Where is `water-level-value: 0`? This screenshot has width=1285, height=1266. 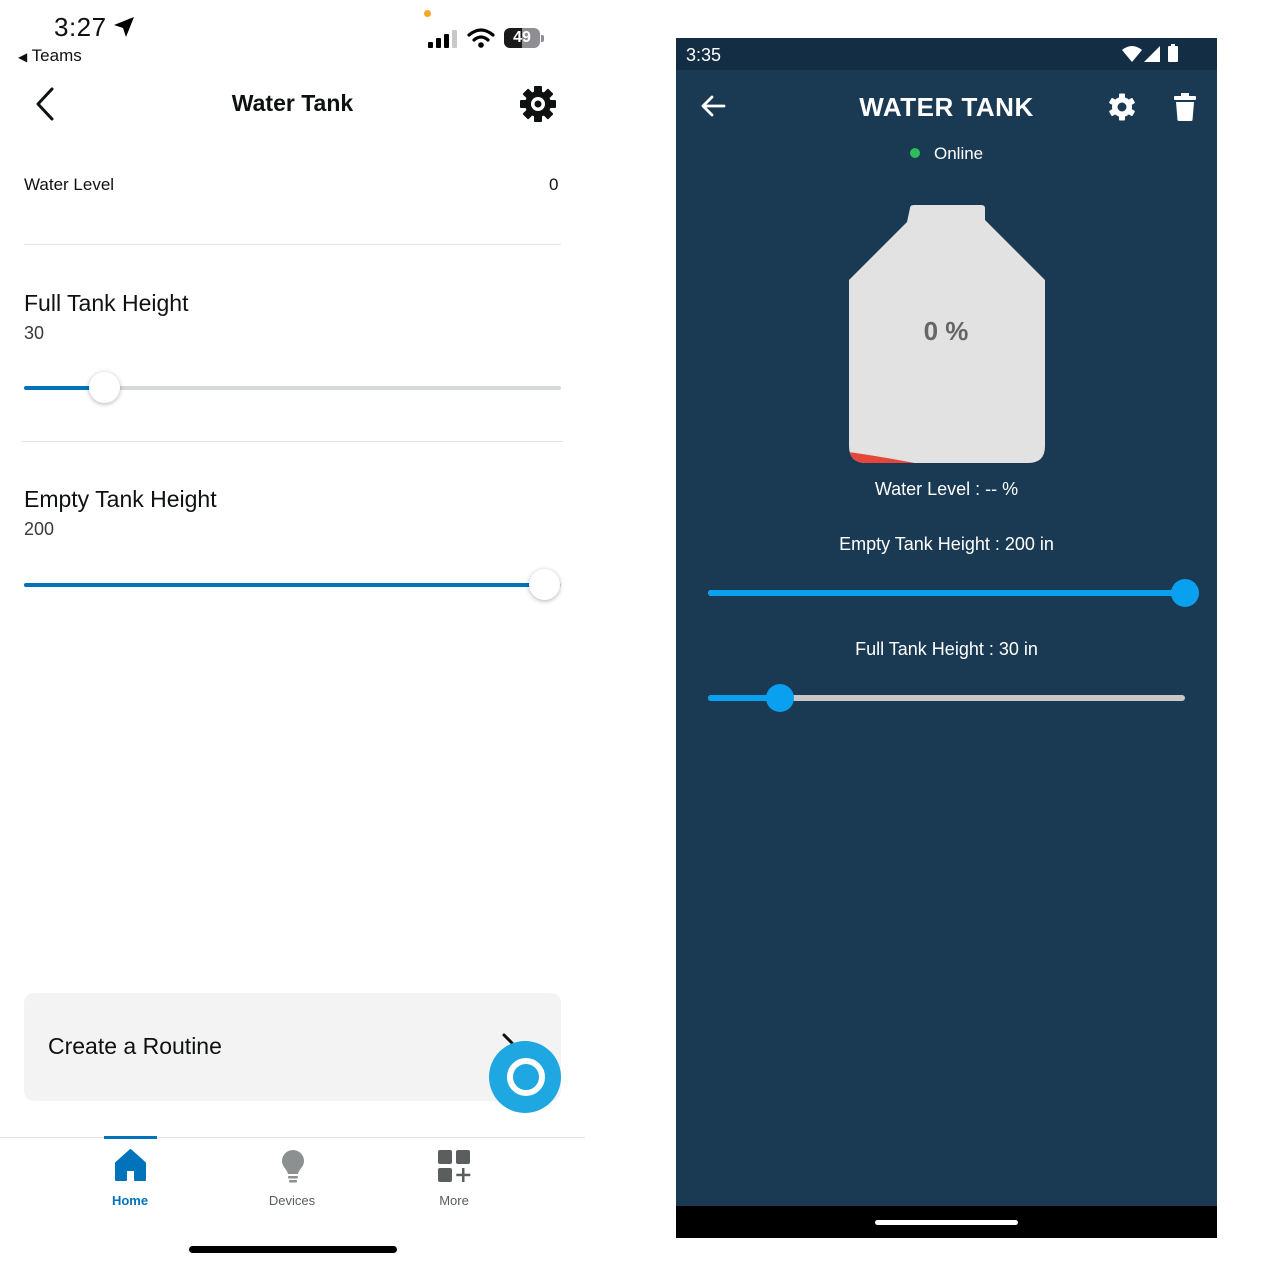 water-level-value: 0 is located at coordinates (554, 184).